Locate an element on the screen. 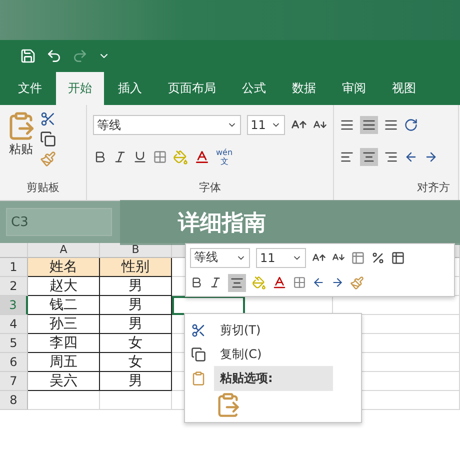  table-cell: 姓名 is located at coordinates (64, 267).